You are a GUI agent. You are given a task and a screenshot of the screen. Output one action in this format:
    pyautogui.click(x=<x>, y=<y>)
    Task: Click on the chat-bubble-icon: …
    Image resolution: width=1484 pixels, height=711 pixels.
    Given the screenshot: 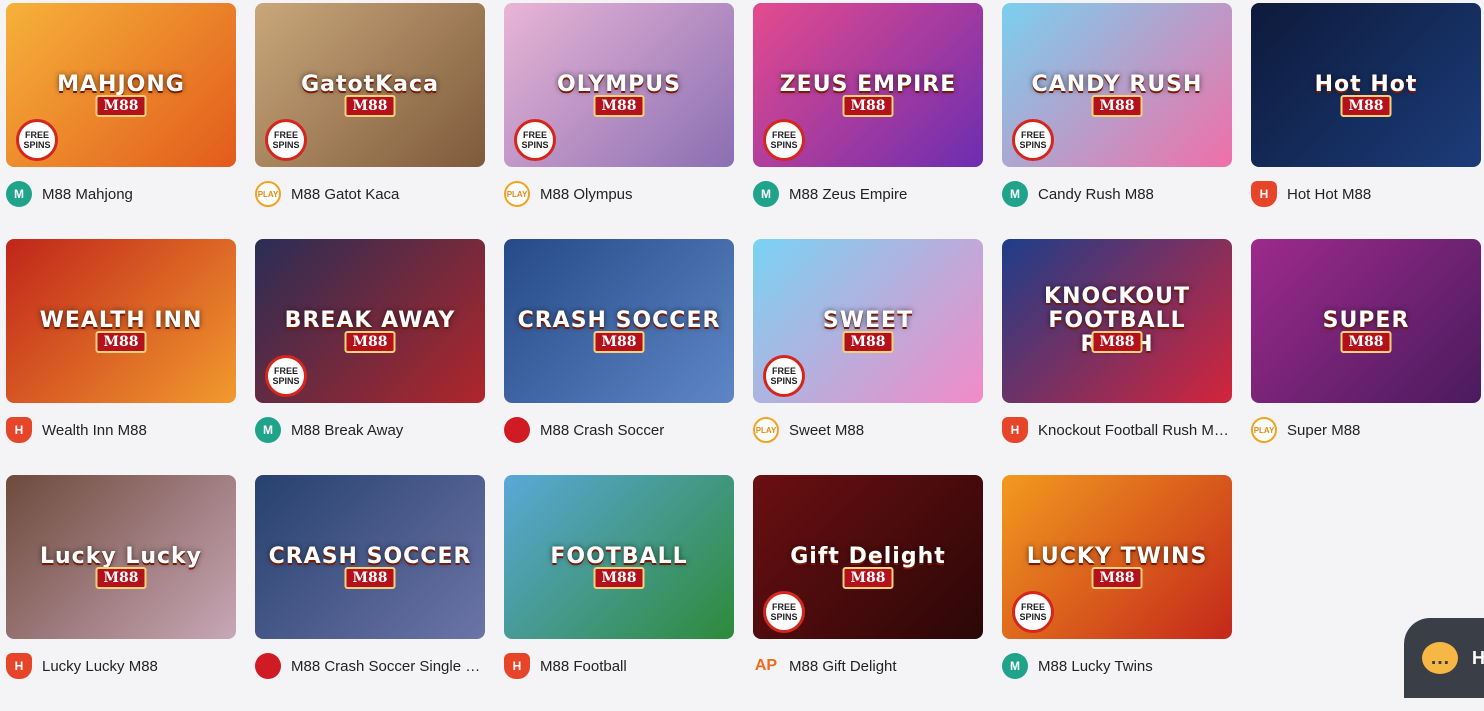 What is the action you would take?
    pyautogui.click(x=1440, y=658)
    